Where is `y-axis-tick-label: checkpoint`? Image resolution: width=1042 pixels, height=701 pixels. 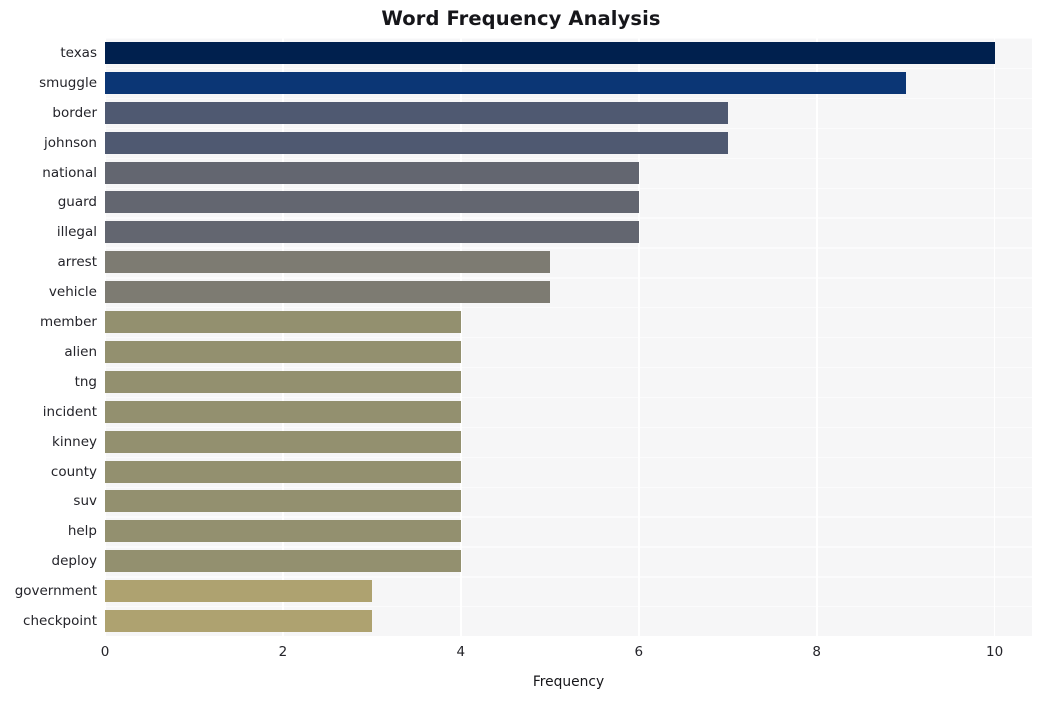
y-axis-tick-label: checkpoint is located at coordinates (60, 621).